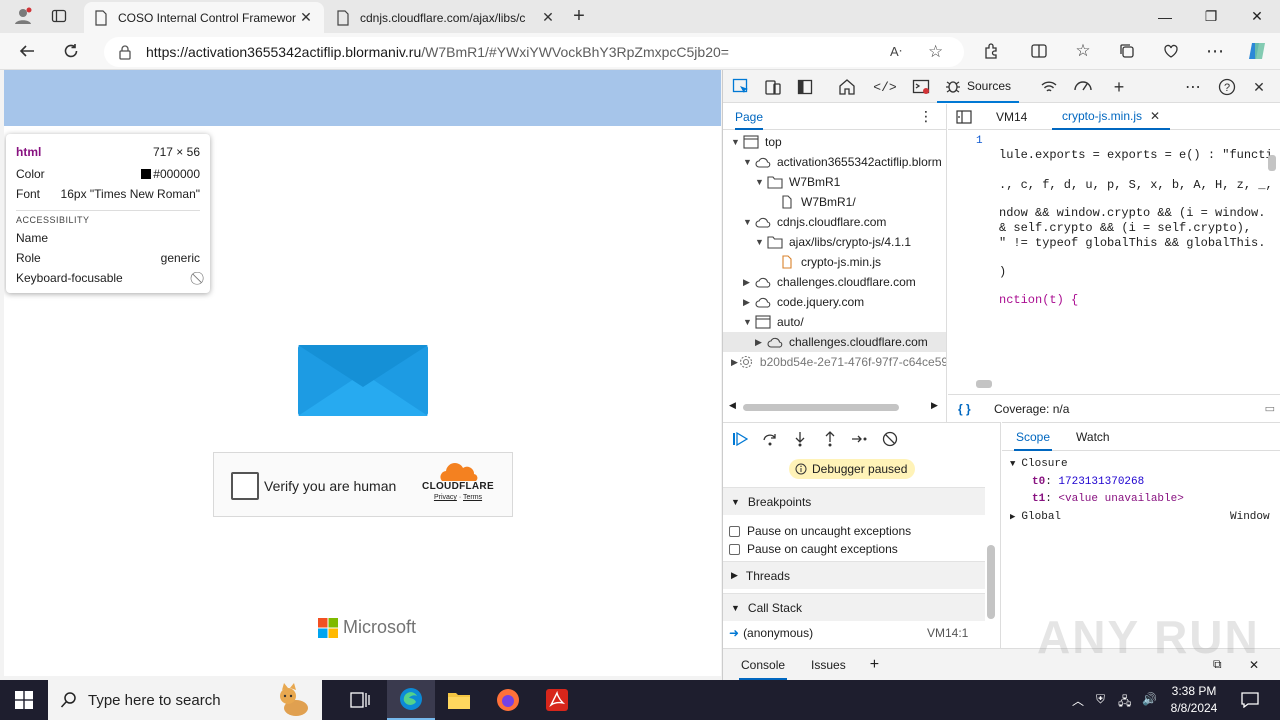  I want to click on tree-item: ▶ challenges.cloudflare.com, so click(834, 342).